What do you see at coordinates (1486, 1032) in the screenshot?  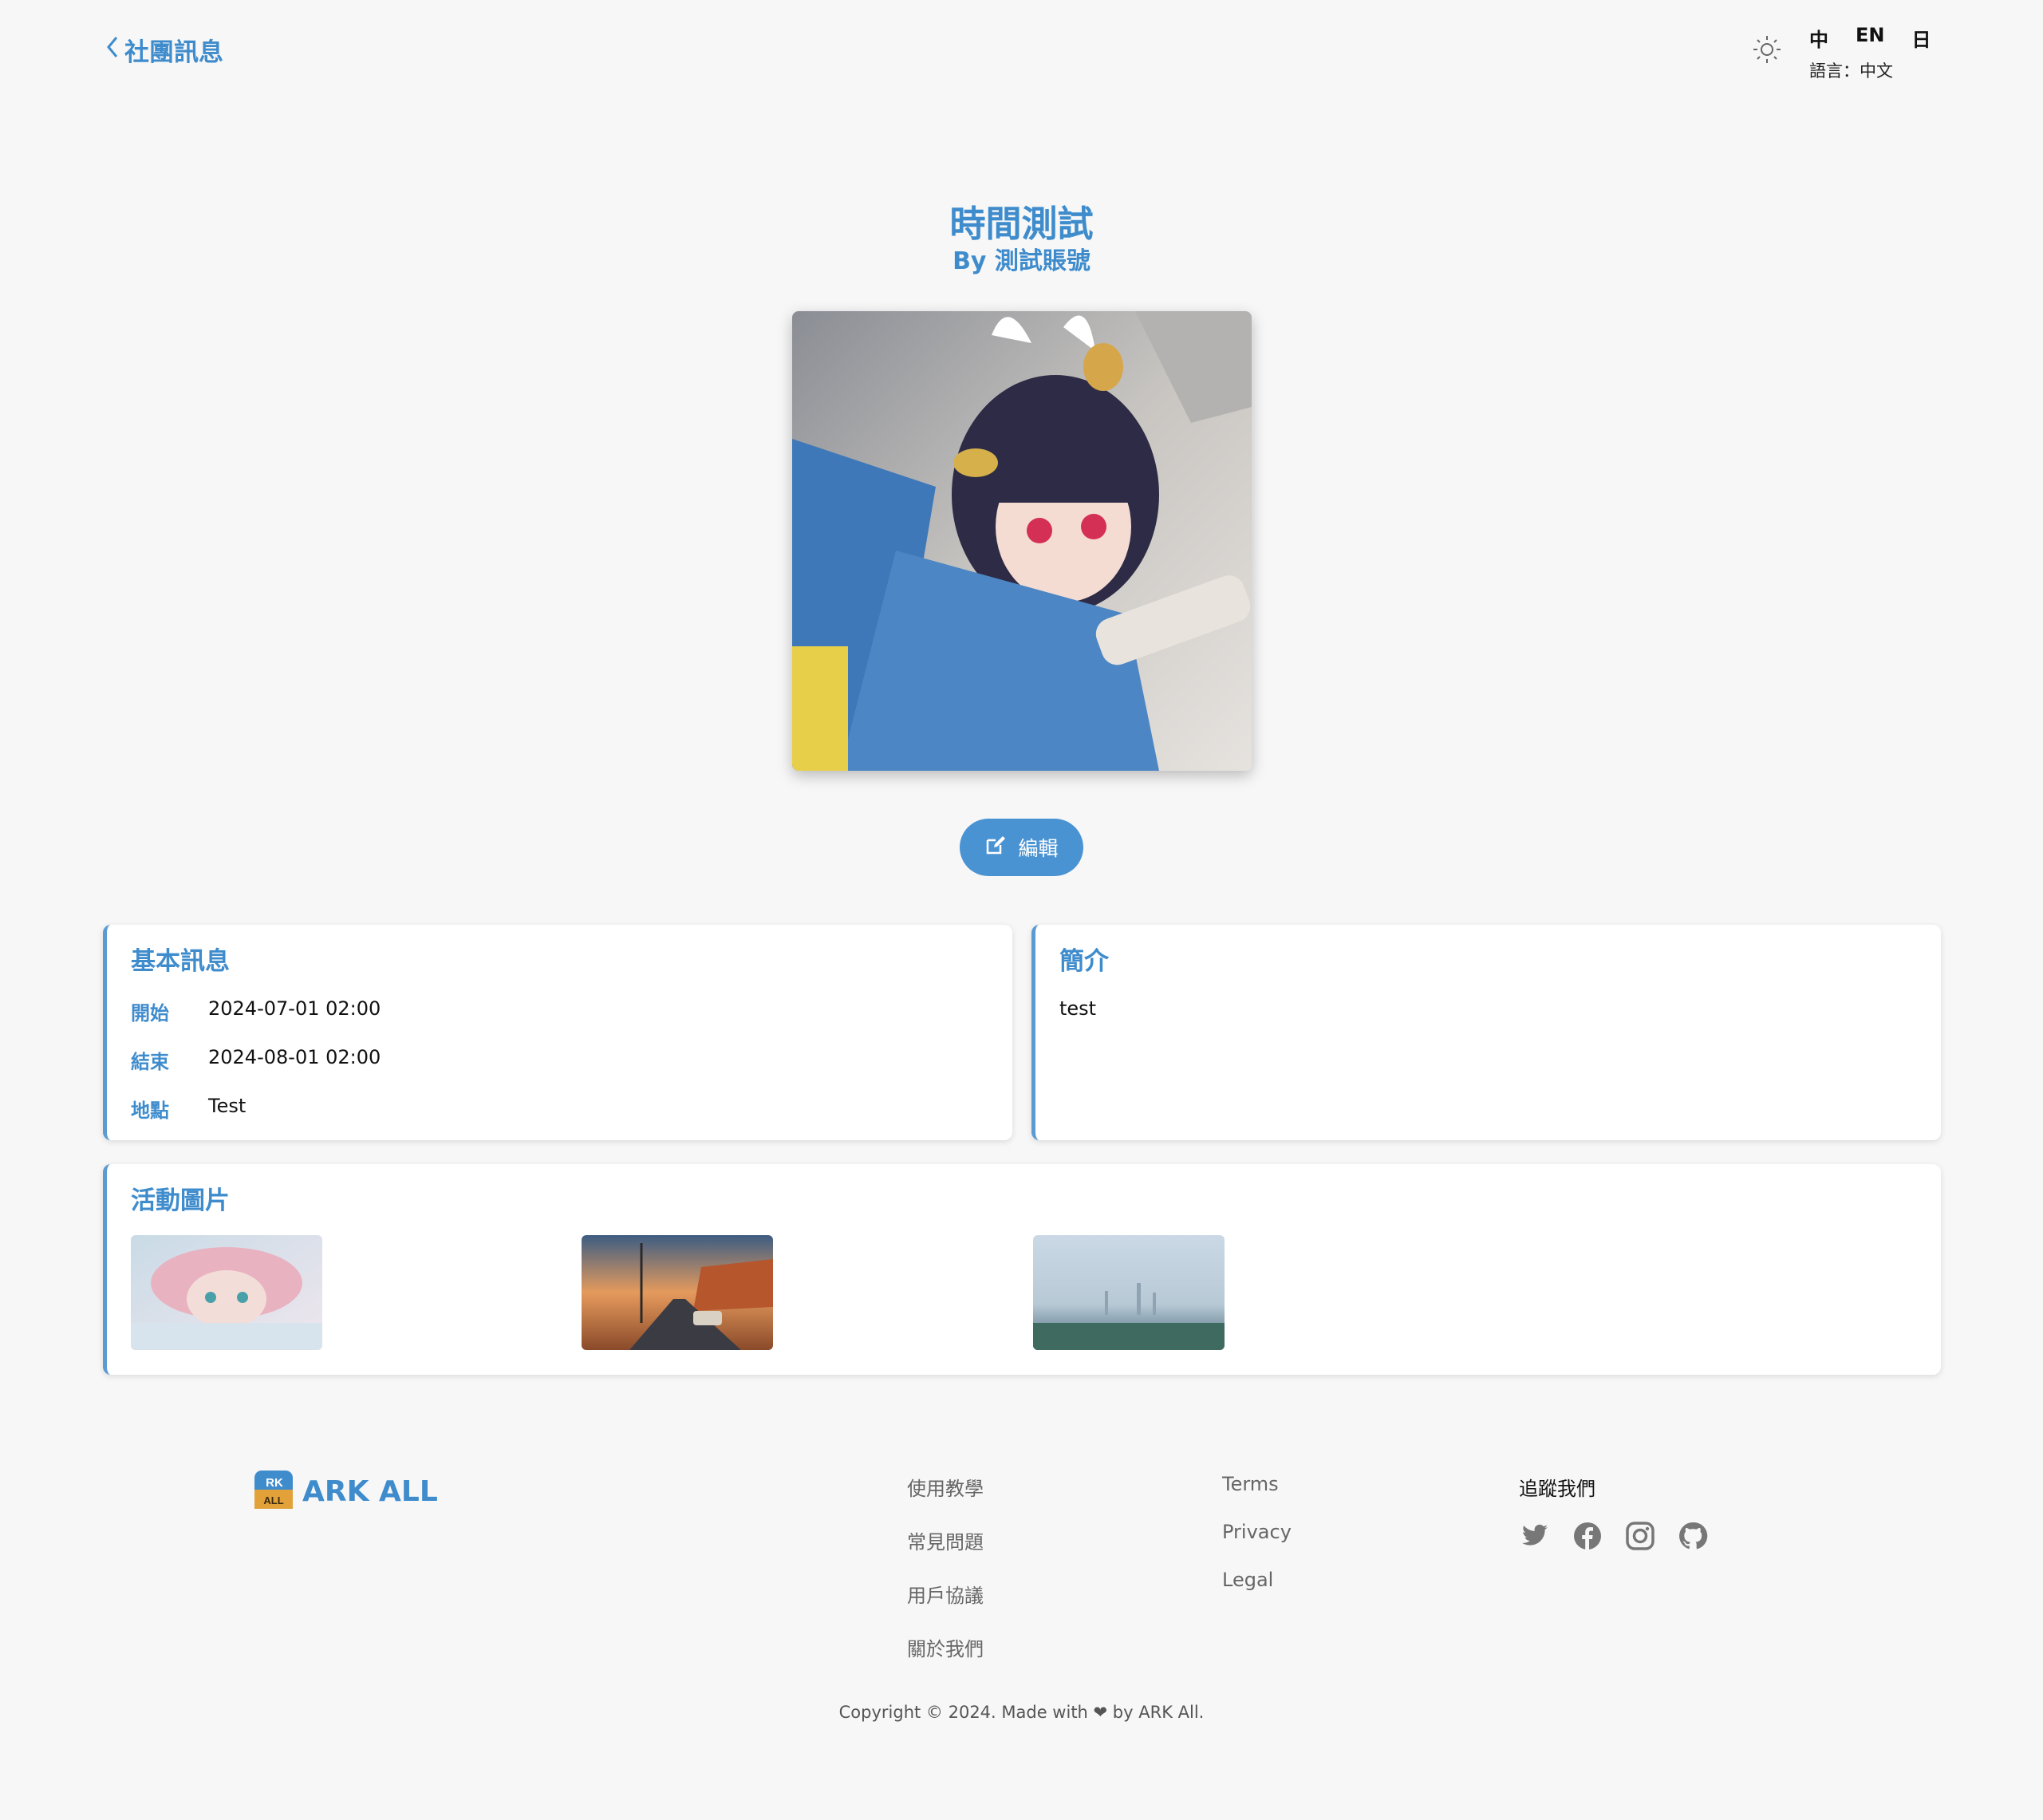 I see `intro-card: 簡介 test` at bounding box center [1486, 1032].